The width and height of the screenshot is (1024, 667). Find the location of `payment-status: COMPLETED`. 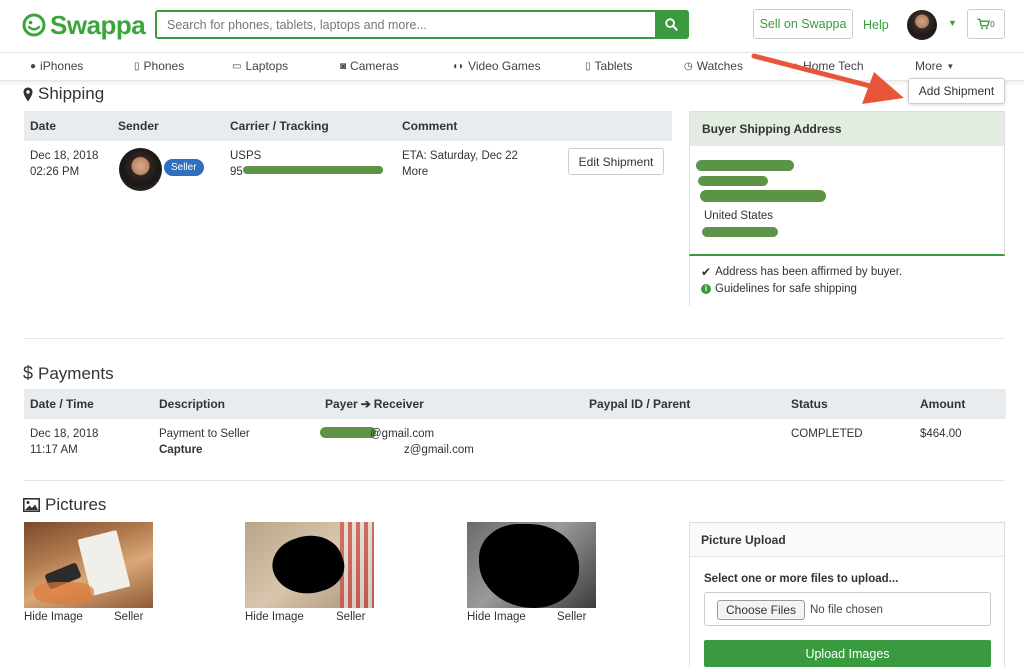

payment-status: COMPLETED is located at coordinates (827, 434).